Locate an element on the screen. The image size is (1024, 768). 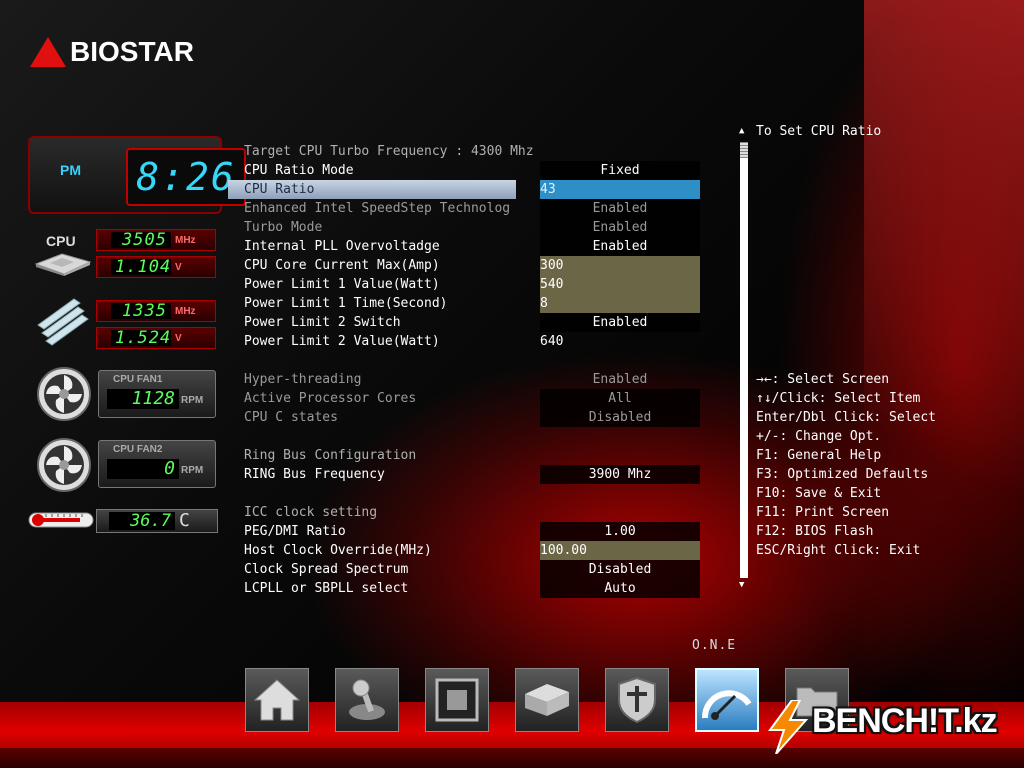
memory-voltage-gauge: 1.524 V is located at coordinates (156, 338).